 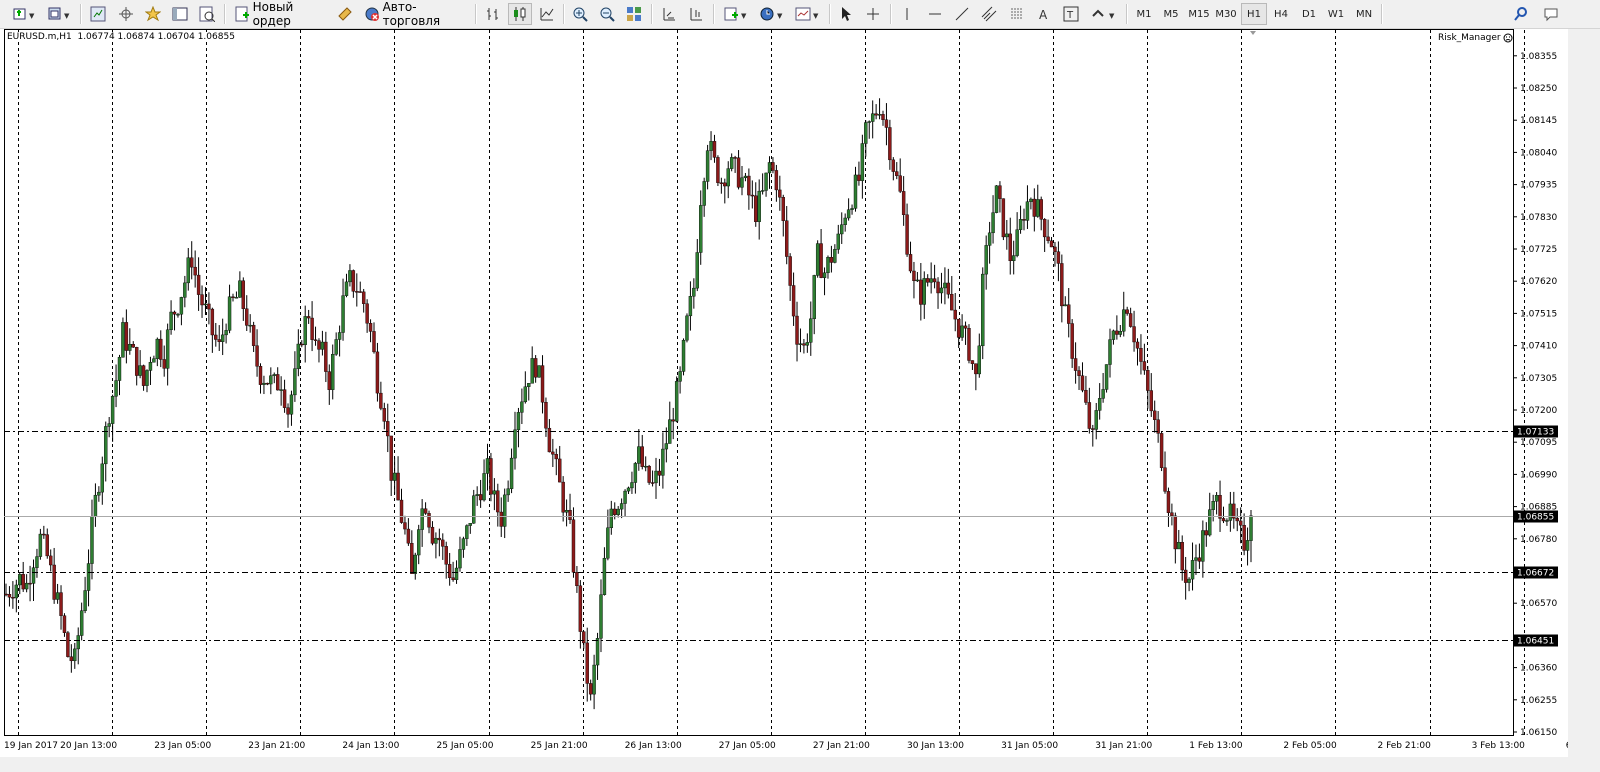 I want to click on metaeditor-button, so click(x=345, y=14).